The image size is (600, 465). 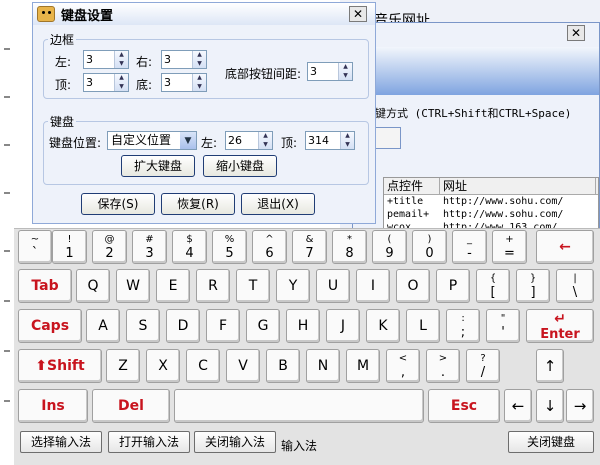 What do you see at coordinates (163, 366) in the screenshot?
I see `key-x: X` at bounding box center [163, 366].